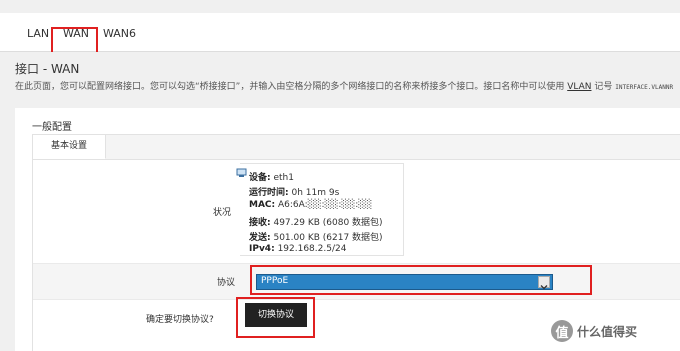  Describe the element at coordinates (38, 33) in the screenshot. I see `tab-lan: LAN` at that location.